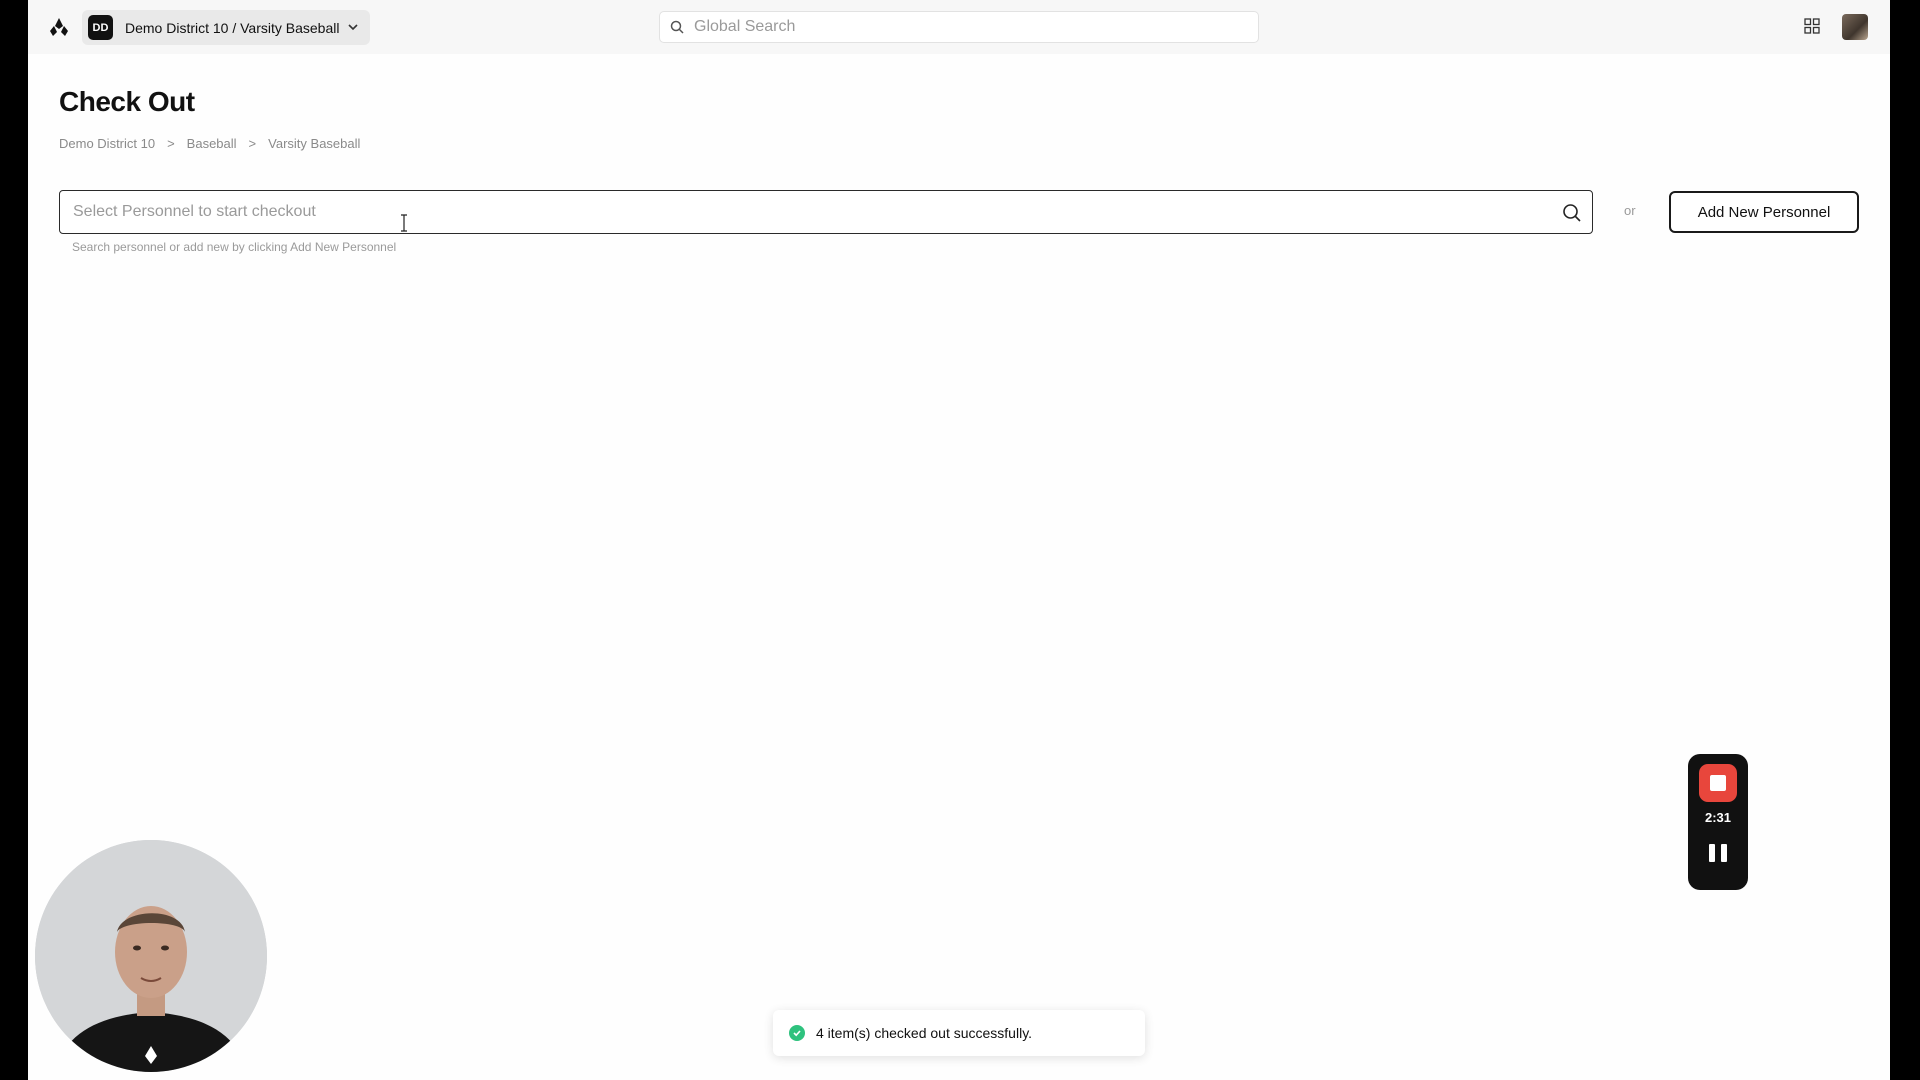  What do you see at coordinates (1718, 817) in the screenshot?
I see `recording-timer: 2:31` at bounding box center [1718, 817].